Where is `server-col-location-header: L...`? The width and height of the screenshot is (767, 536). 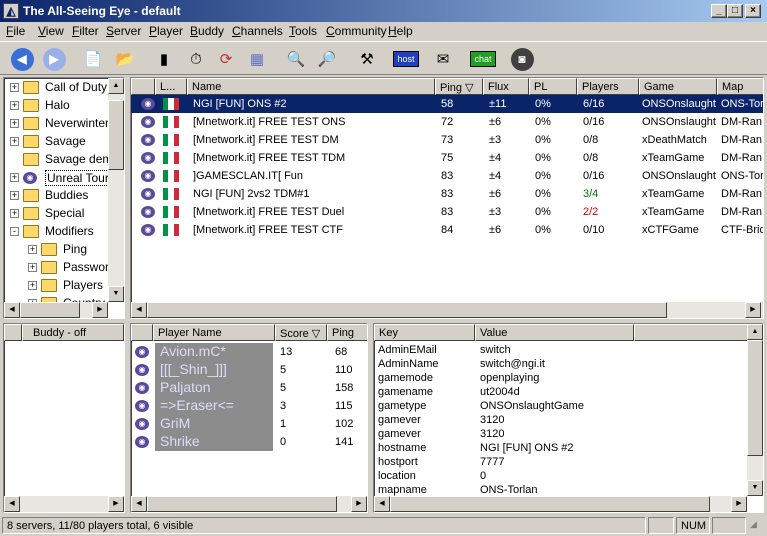 server-col-location-header: L... is located at coordinates (171, 86).